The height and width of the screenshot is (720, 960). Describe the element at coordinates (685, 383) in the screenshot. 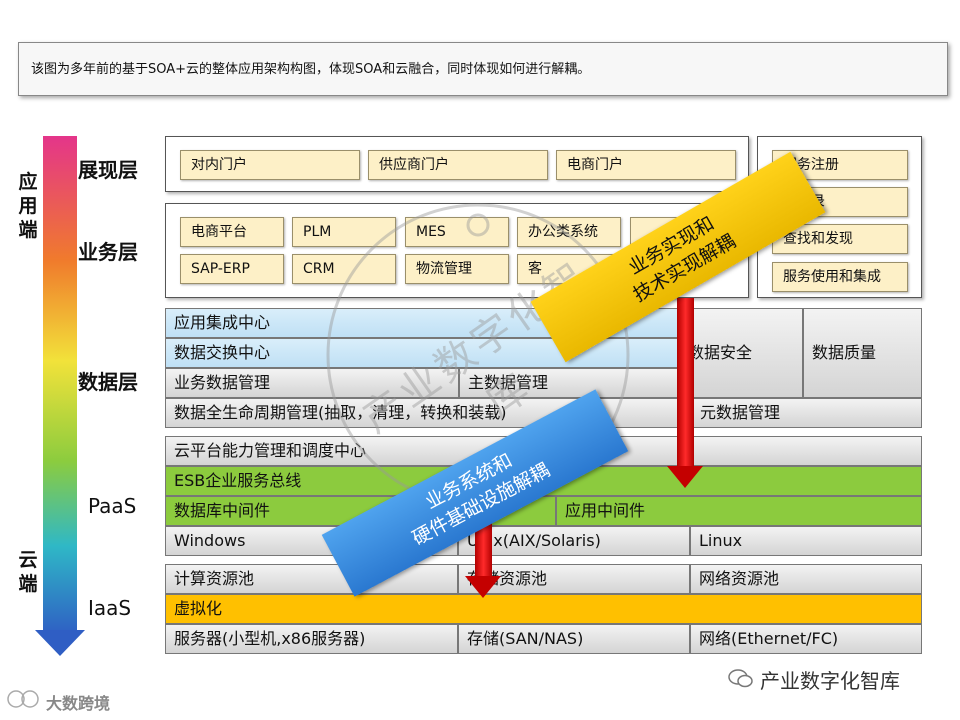

I see `red-arrow-1-shaft` at that location.